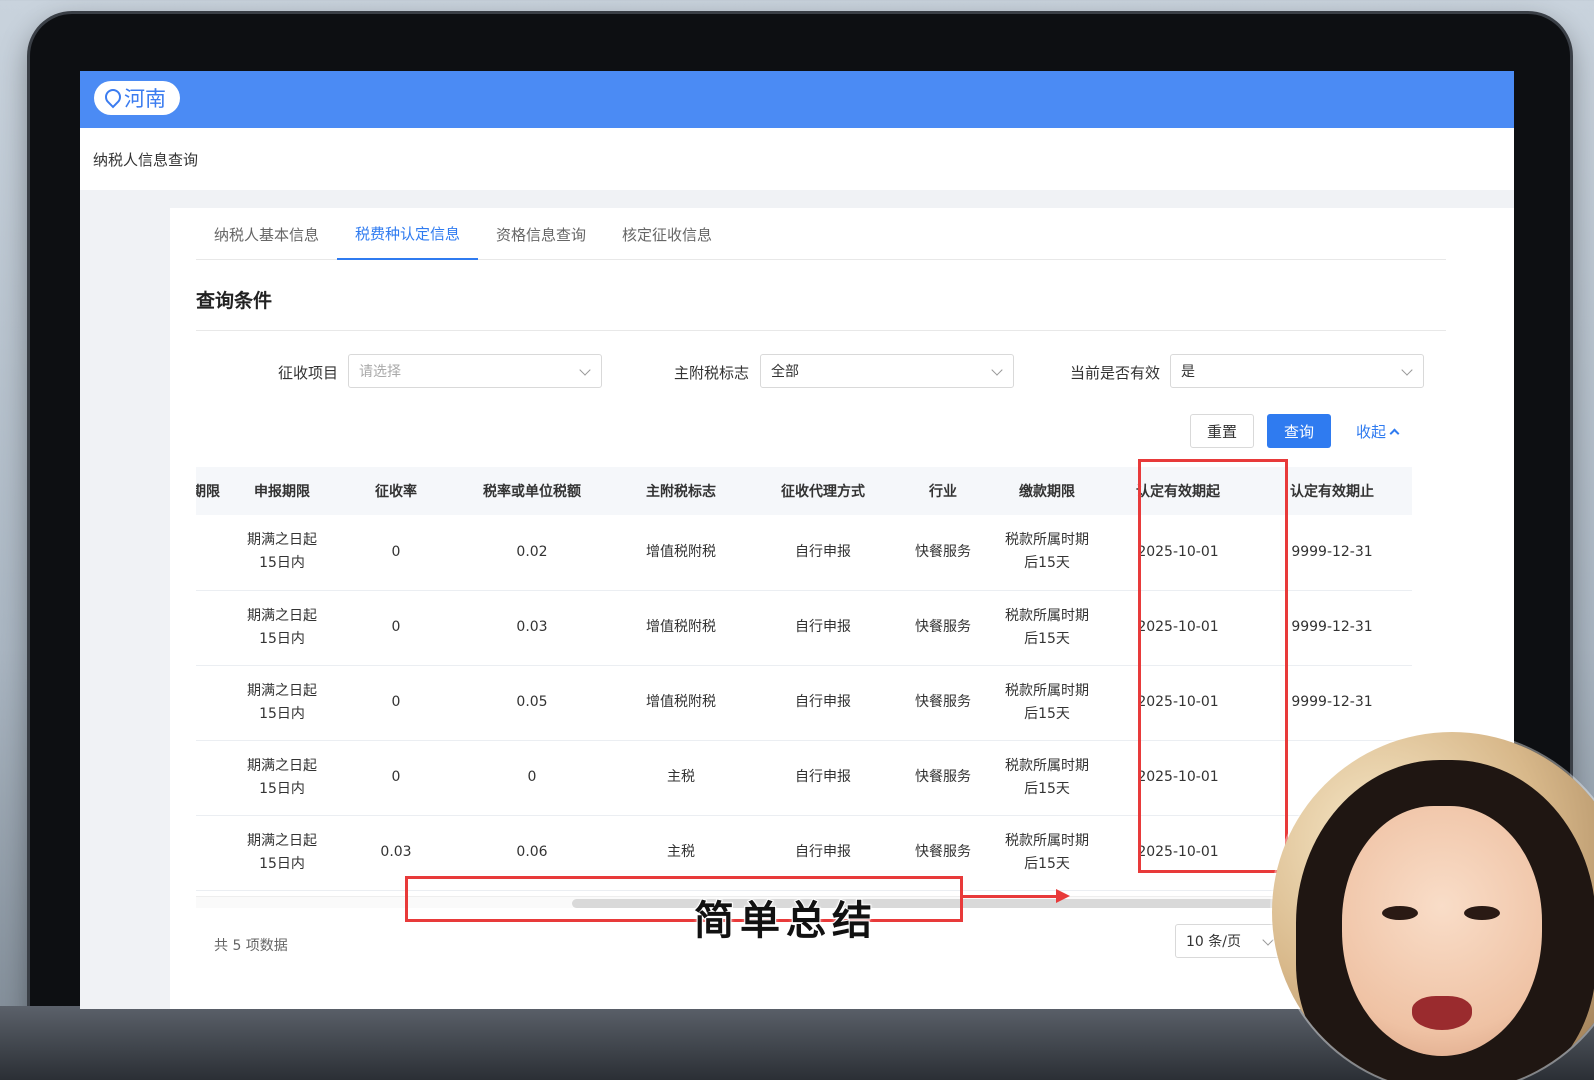 The width and height of the screenshot is (1594, 1080). Describe the element at coordinates (821, 234) in the screenshot. I see `tab-bar: 纳税人基本信息 税费种认定信息 资格信息查询 核定征收信息` at that location.